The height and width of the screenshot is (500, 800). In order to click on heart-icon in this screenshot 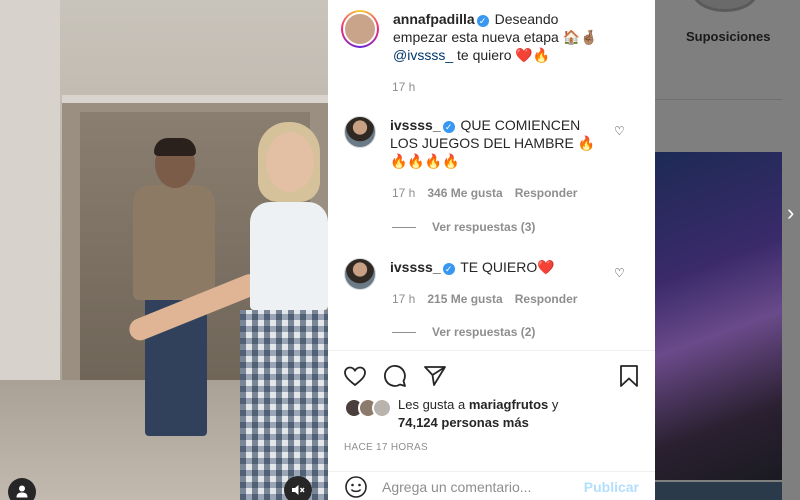, I will do `click(355, 376)`.